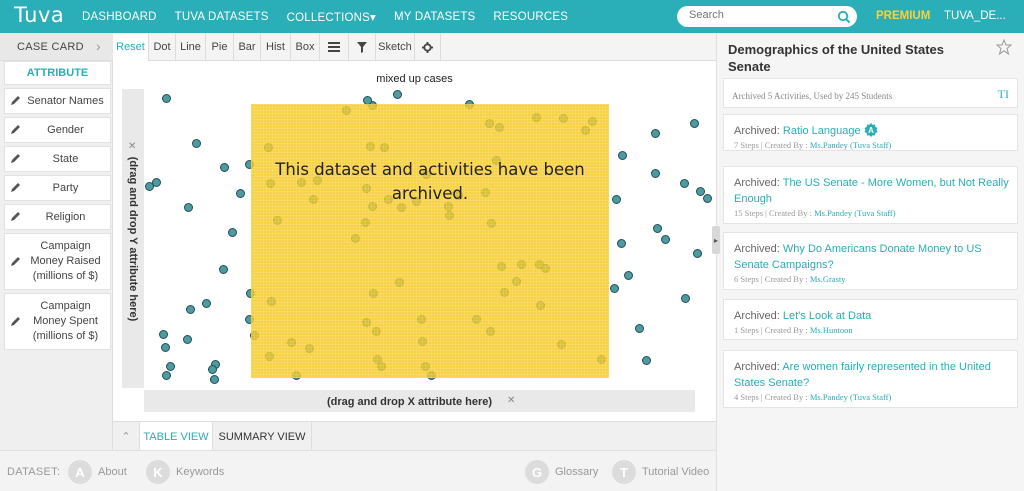 The height and width of the screenshot is (491, 1024). Describe the element at coordinates (822, 131) in the screenshot. I see `activity-link: Ratio Language` at that location.